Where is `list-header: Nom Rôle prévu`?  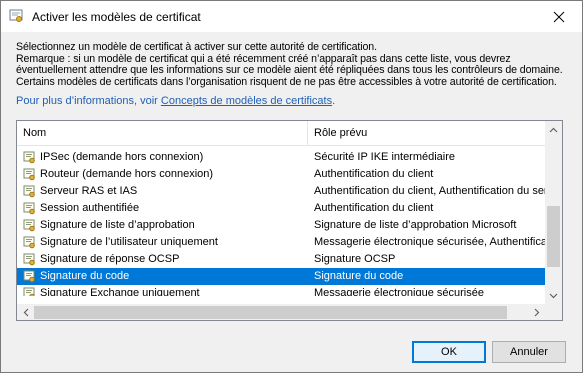 list-header: Nom Rôle prévu is located at coordinates (281, 133).